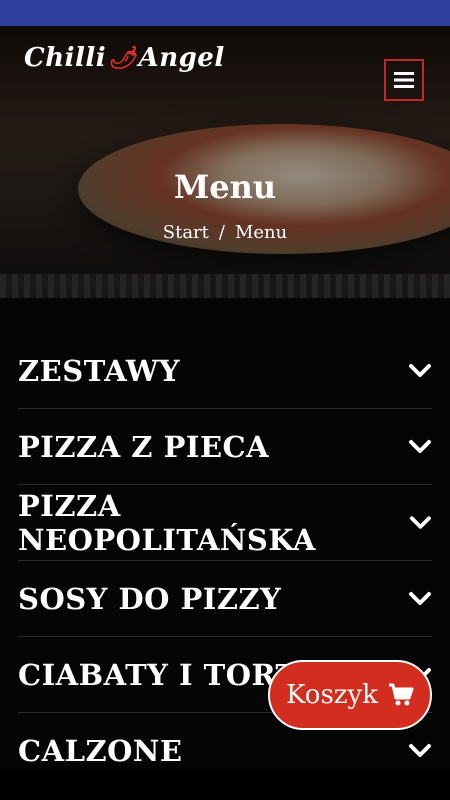  I want to click on category-label: PIZZA Z PIECA, so click(144, 446).